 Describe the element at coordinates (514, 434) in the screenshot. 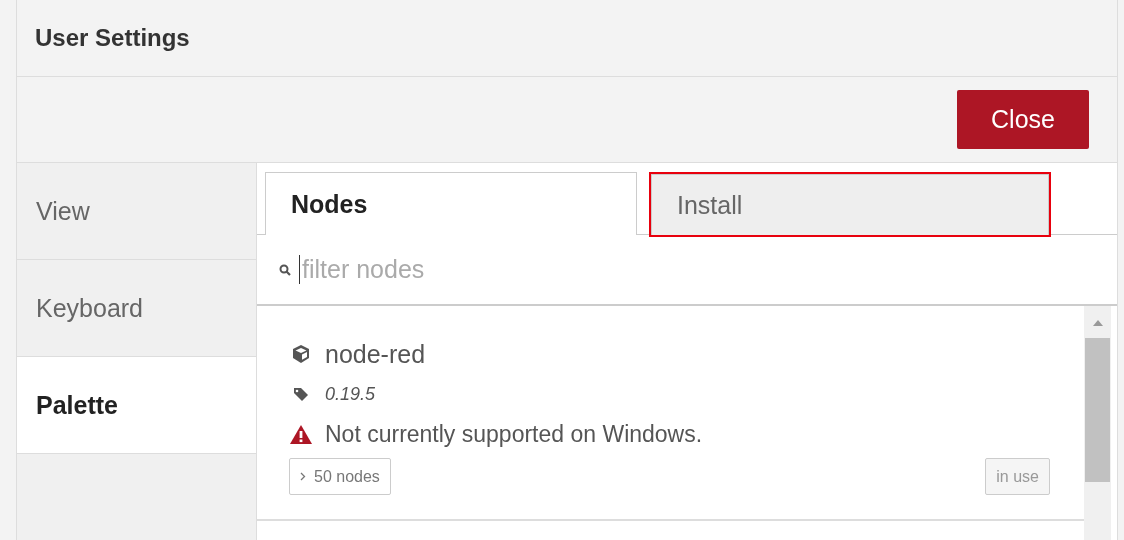

I see `warning-text: Not currently supported on Windows.` at that location.